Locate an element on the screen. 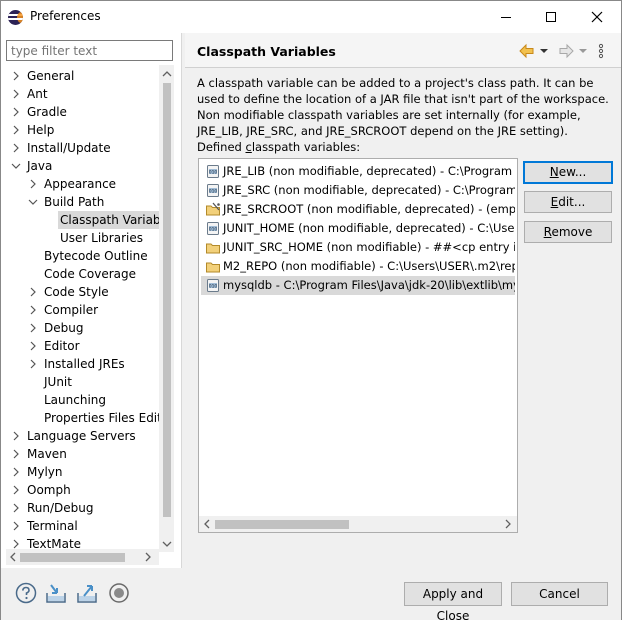 The image size is (622, 620). tree-item: Help is located at coordinates (80, 130).